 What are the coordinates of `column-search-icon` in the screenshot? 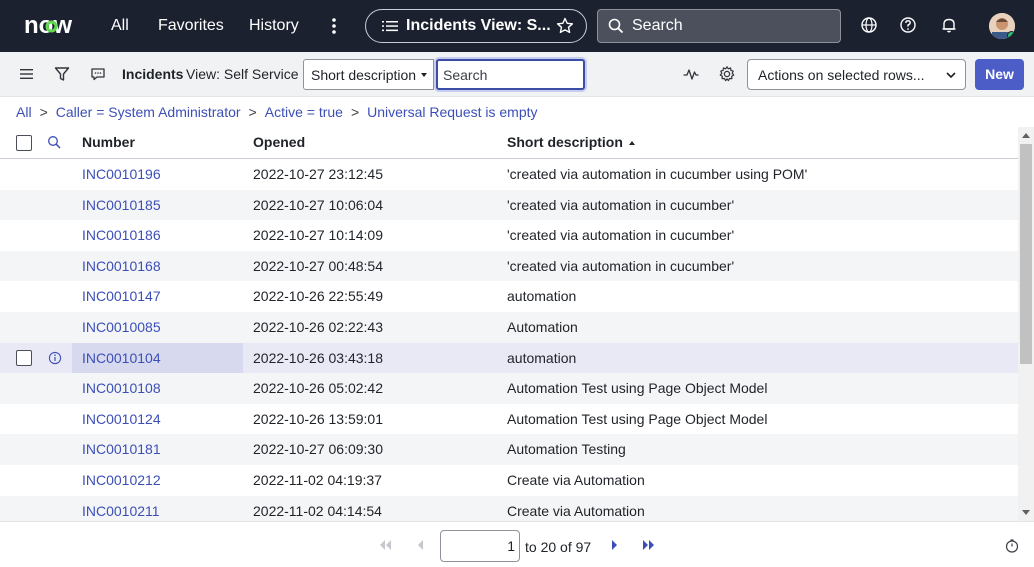 It's located at (54, 142).